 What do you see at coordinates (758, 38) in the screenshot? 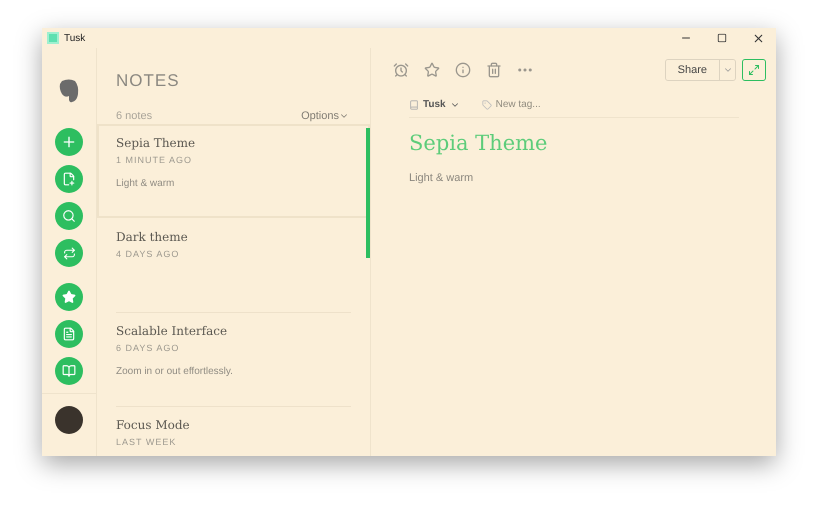
I see `close-icon` at bounding box center [758, 38].